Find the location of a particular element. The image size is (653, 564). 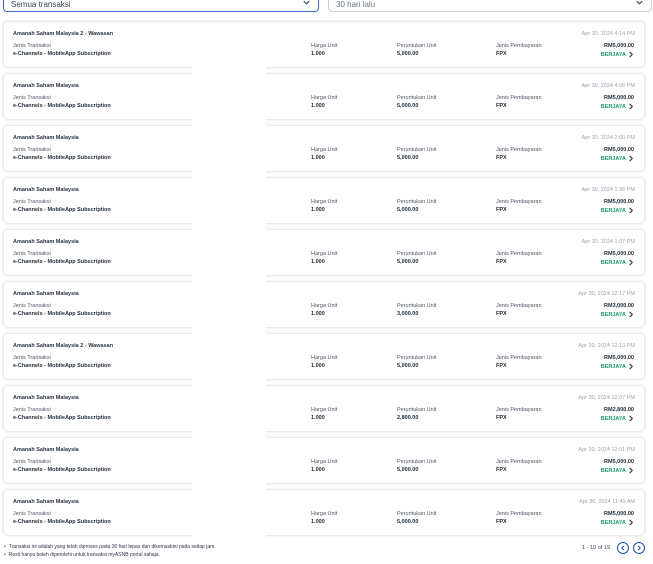

period-select: 30 hari lalu is located at coordinates (490, 6).